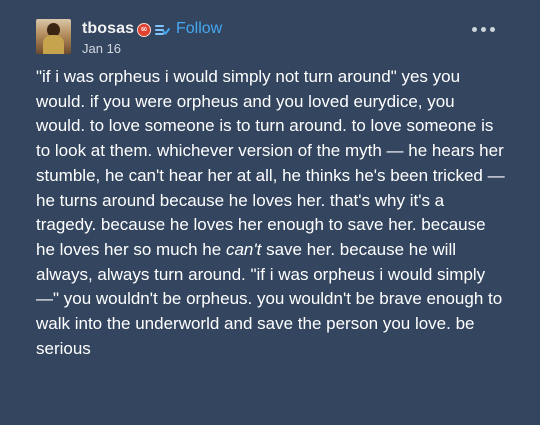  I want to click on username: tbosas, so click(108, 29).